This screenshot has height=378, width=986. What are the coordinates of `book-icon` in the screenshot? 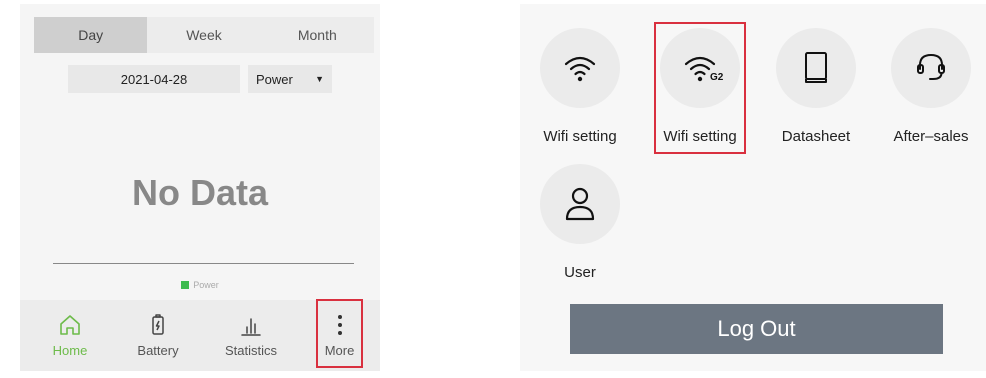 It's located at (816, 67).